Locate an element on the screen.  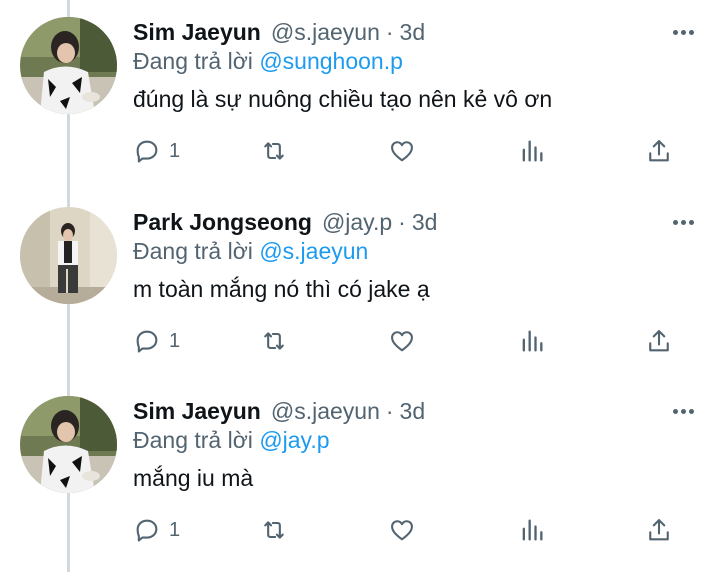
replying-to: Đang trả lời @sunghoon.p is located at coordinates (268, 61).